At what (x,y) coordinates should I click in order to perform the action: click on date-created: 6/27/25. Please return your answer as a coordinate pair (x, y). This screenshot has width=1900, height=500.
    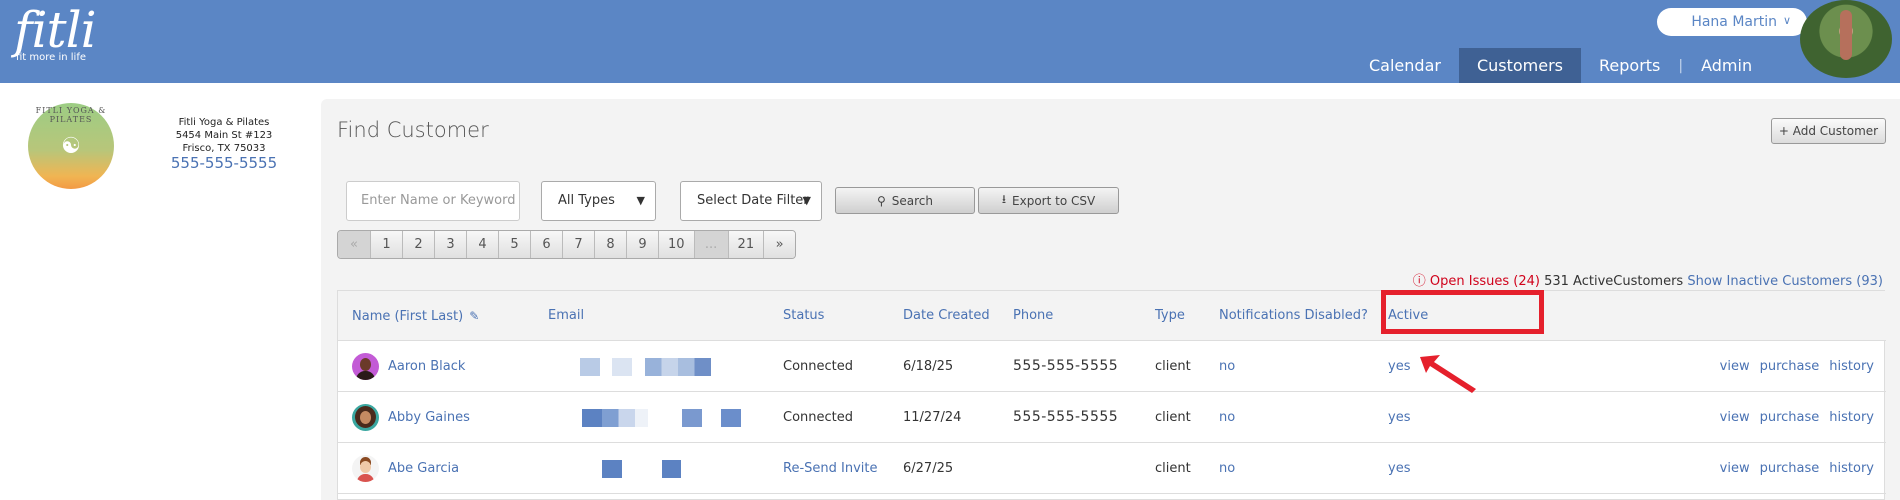
    Looking at the image, I should click on (928, 468).